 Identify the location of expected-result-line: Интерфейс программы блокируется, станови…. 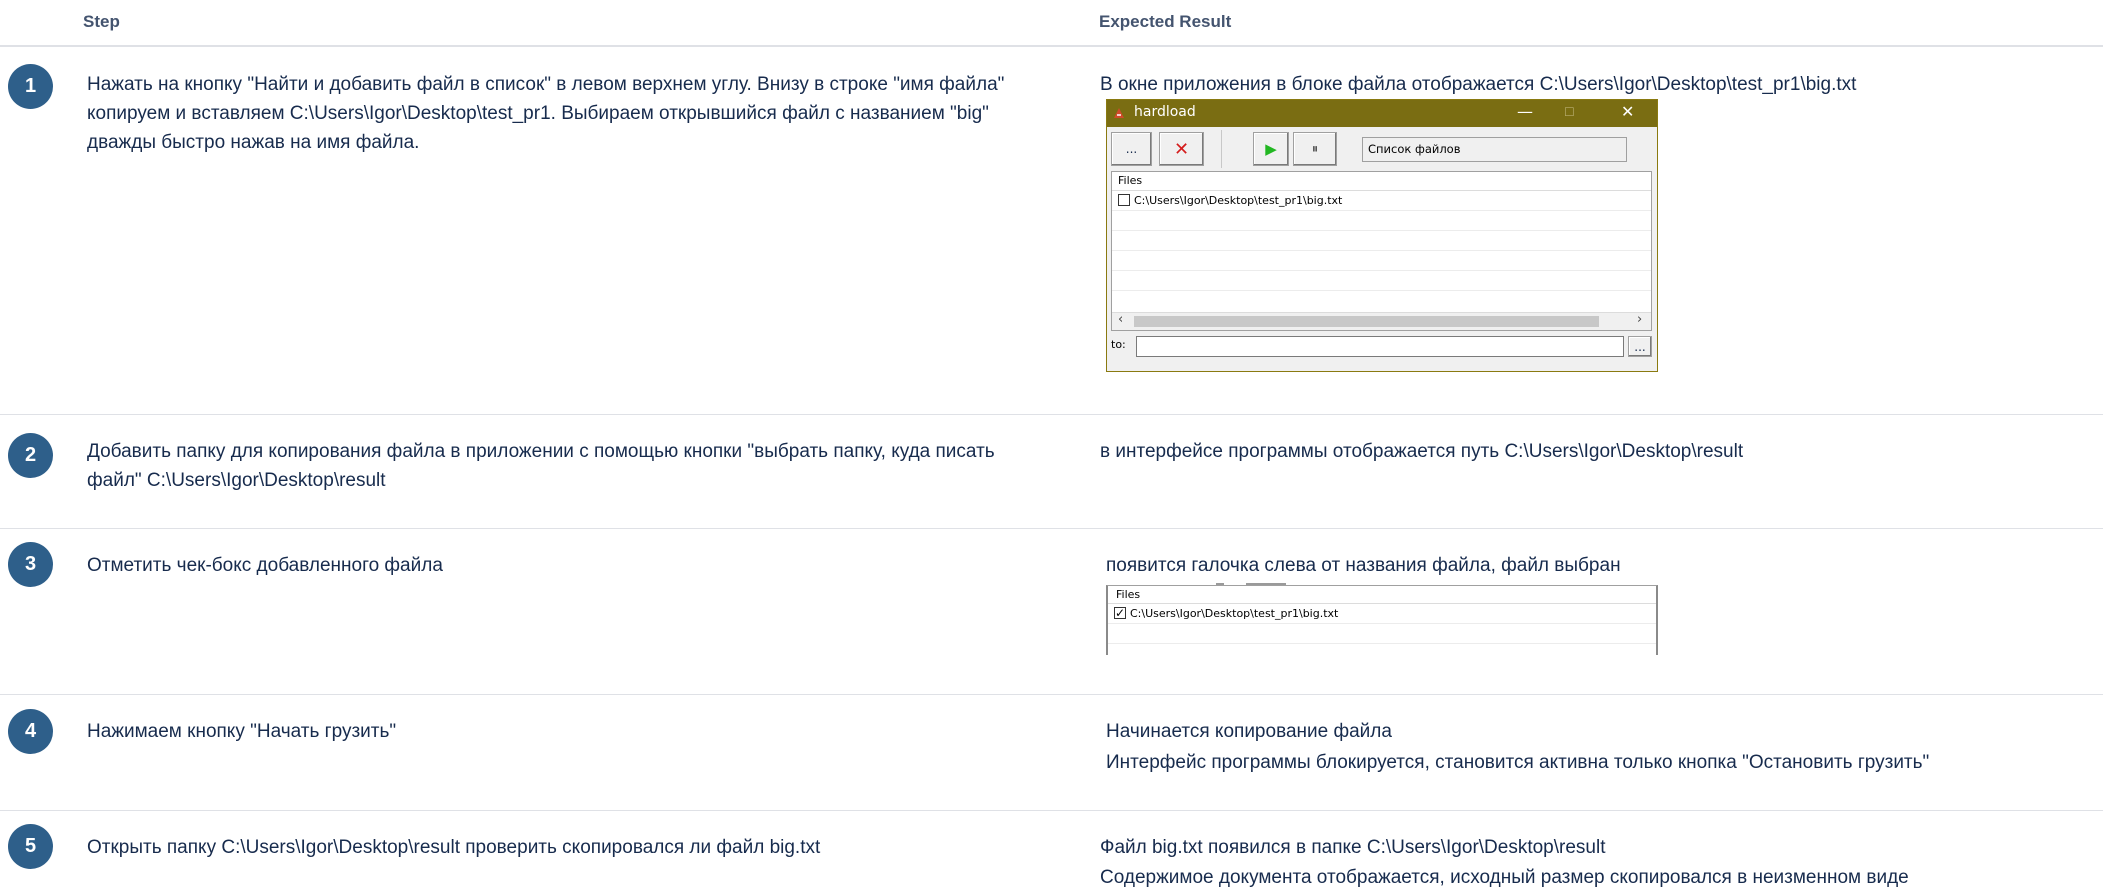
(1518, 762).